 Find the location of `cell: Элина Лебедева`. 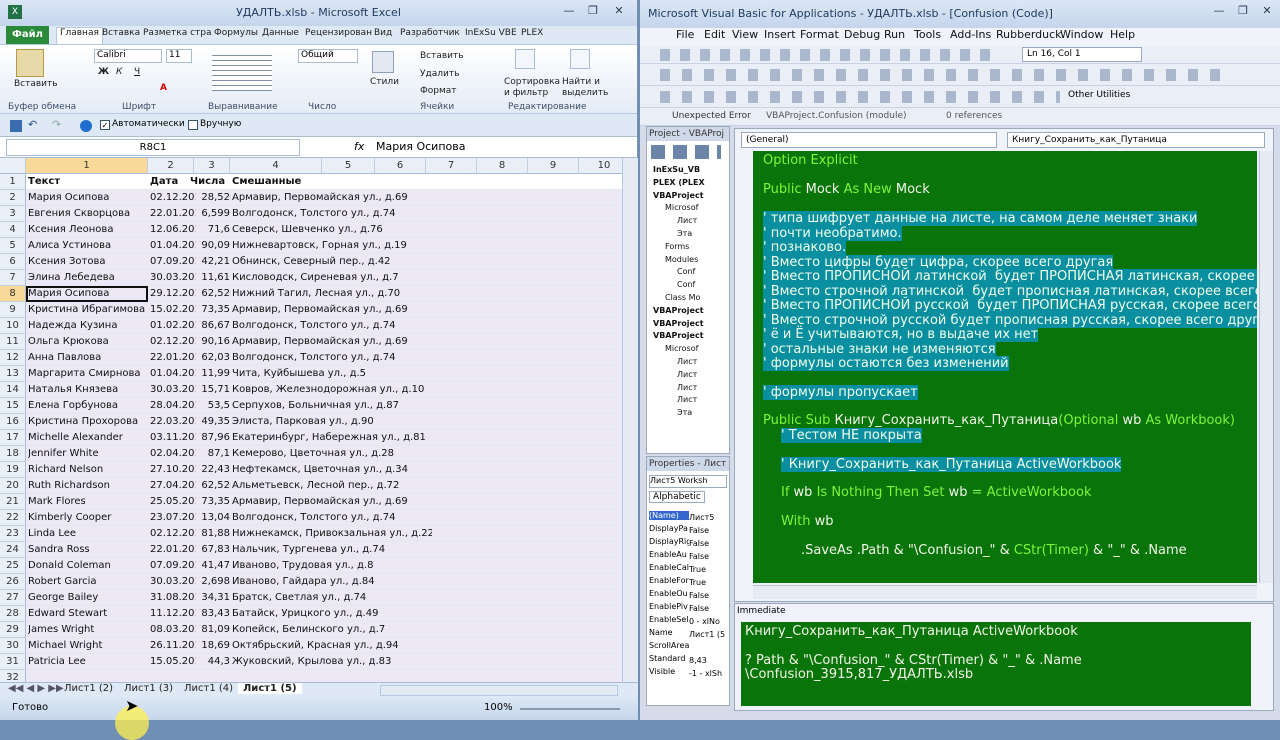

cell: Элина Лебедева is located at coordinates (89, 278).